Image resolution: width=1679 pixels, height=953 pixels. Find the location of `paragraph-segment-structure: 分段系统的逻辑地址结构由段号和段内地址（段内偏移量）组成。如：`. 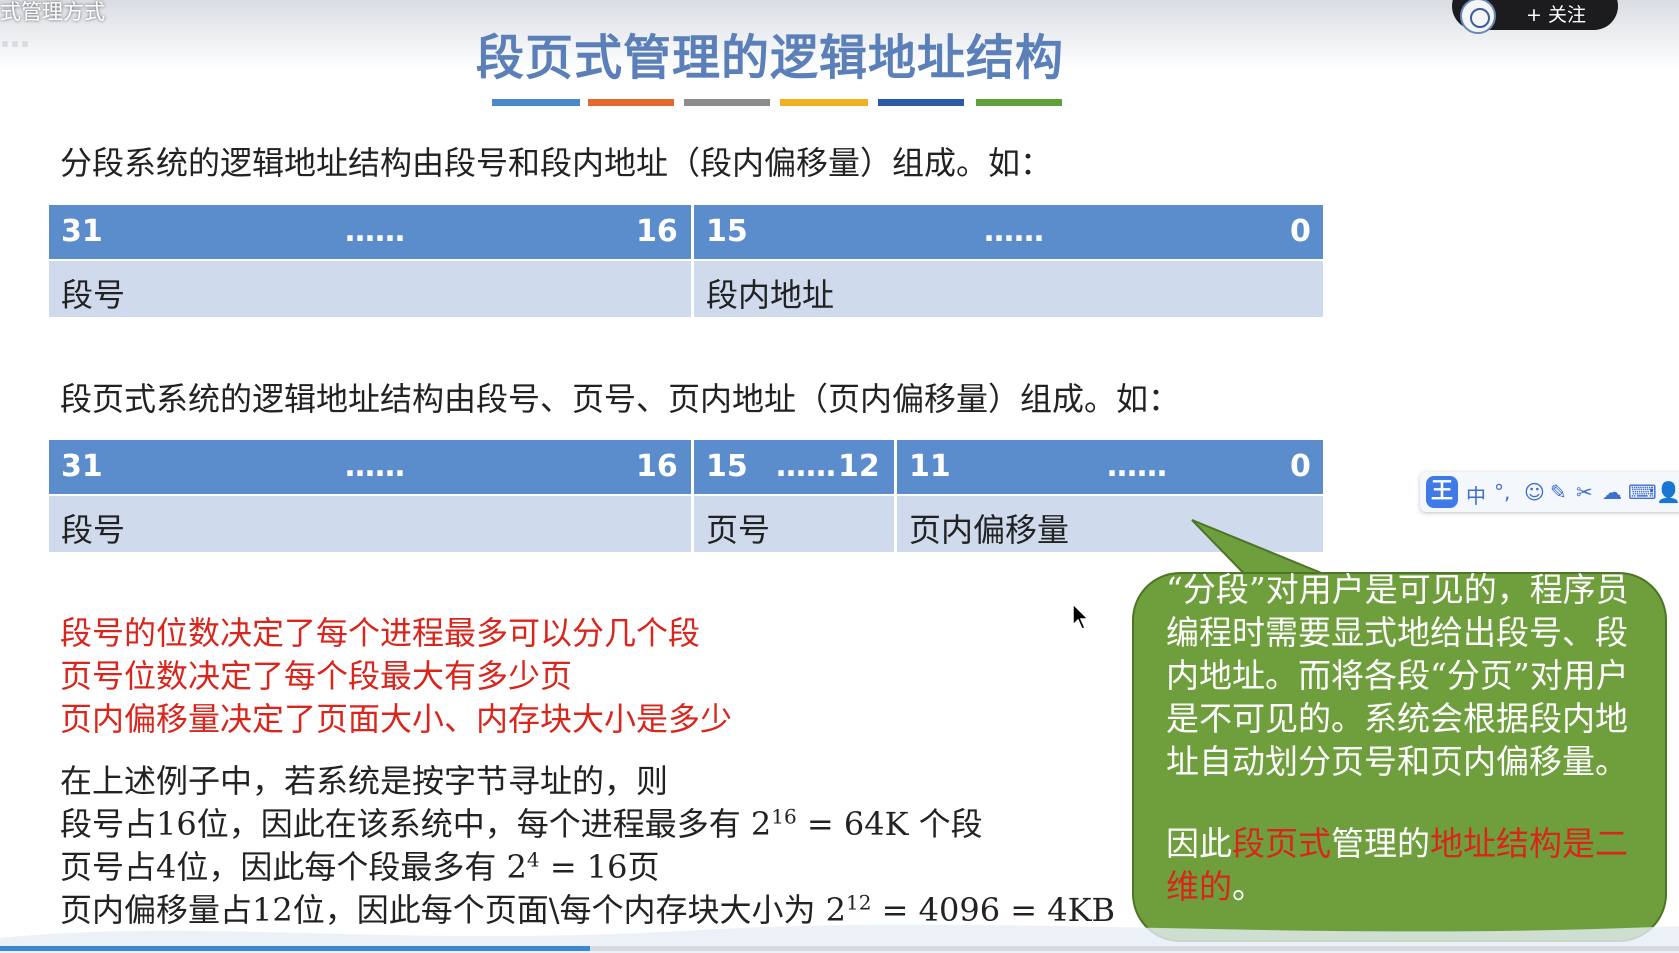

paragraph-segment-structure: 分段系统的逻辑地址结构由段号和段内地址（段内偏移量）组成。如： is located at coordinates (556, 163).